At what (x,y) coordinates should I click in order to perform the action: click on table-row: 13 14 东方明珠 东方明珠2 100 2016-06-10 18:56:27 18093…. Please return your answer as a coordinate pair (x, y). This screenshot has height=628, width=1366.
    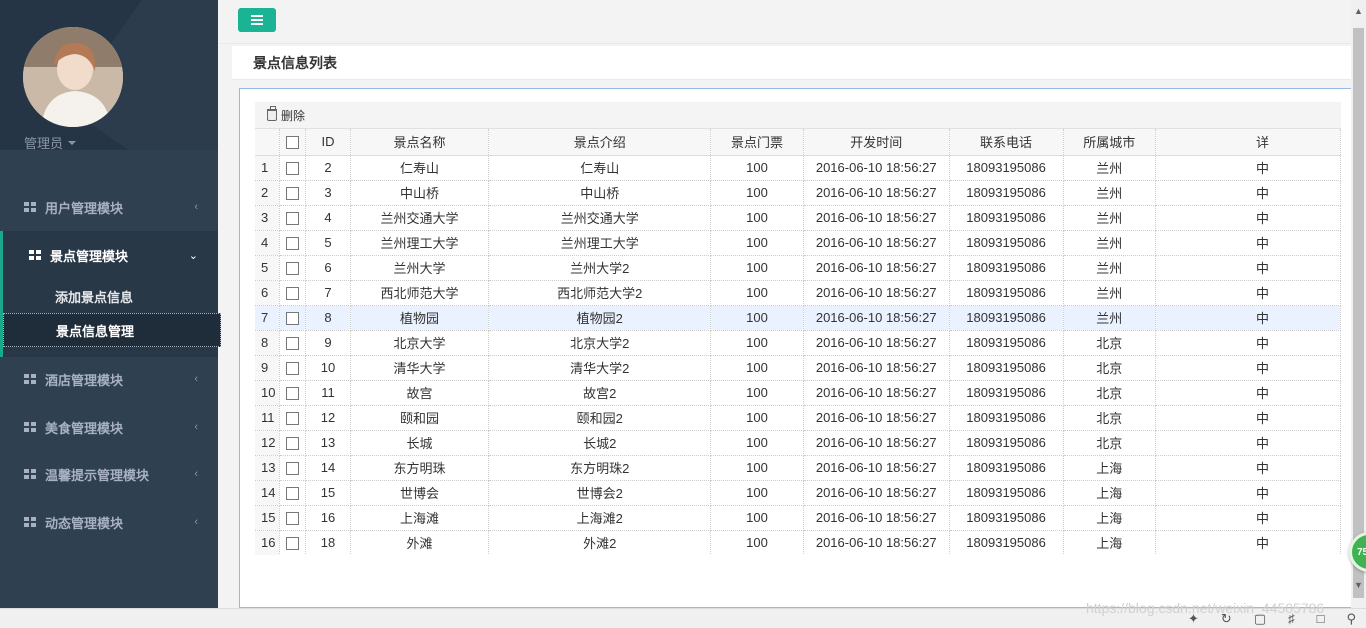
    Looking at the image, I should click on (798, 468).